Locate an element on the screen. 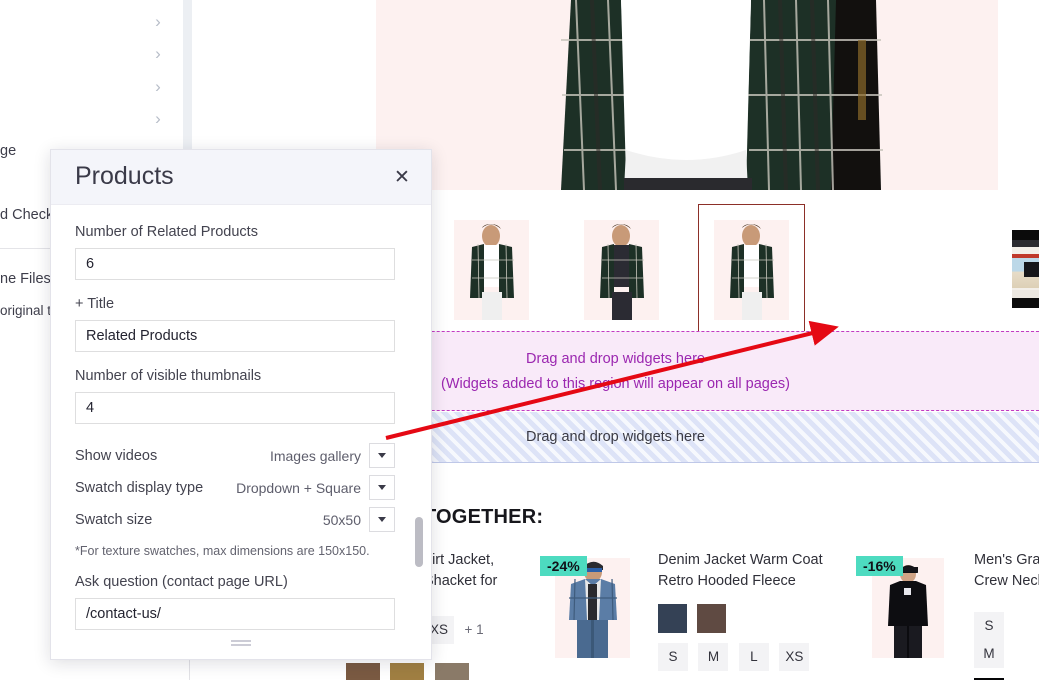 This screenshot has height=680, width=1039. bottom-swatch-list is located at coordinates (410, 671).